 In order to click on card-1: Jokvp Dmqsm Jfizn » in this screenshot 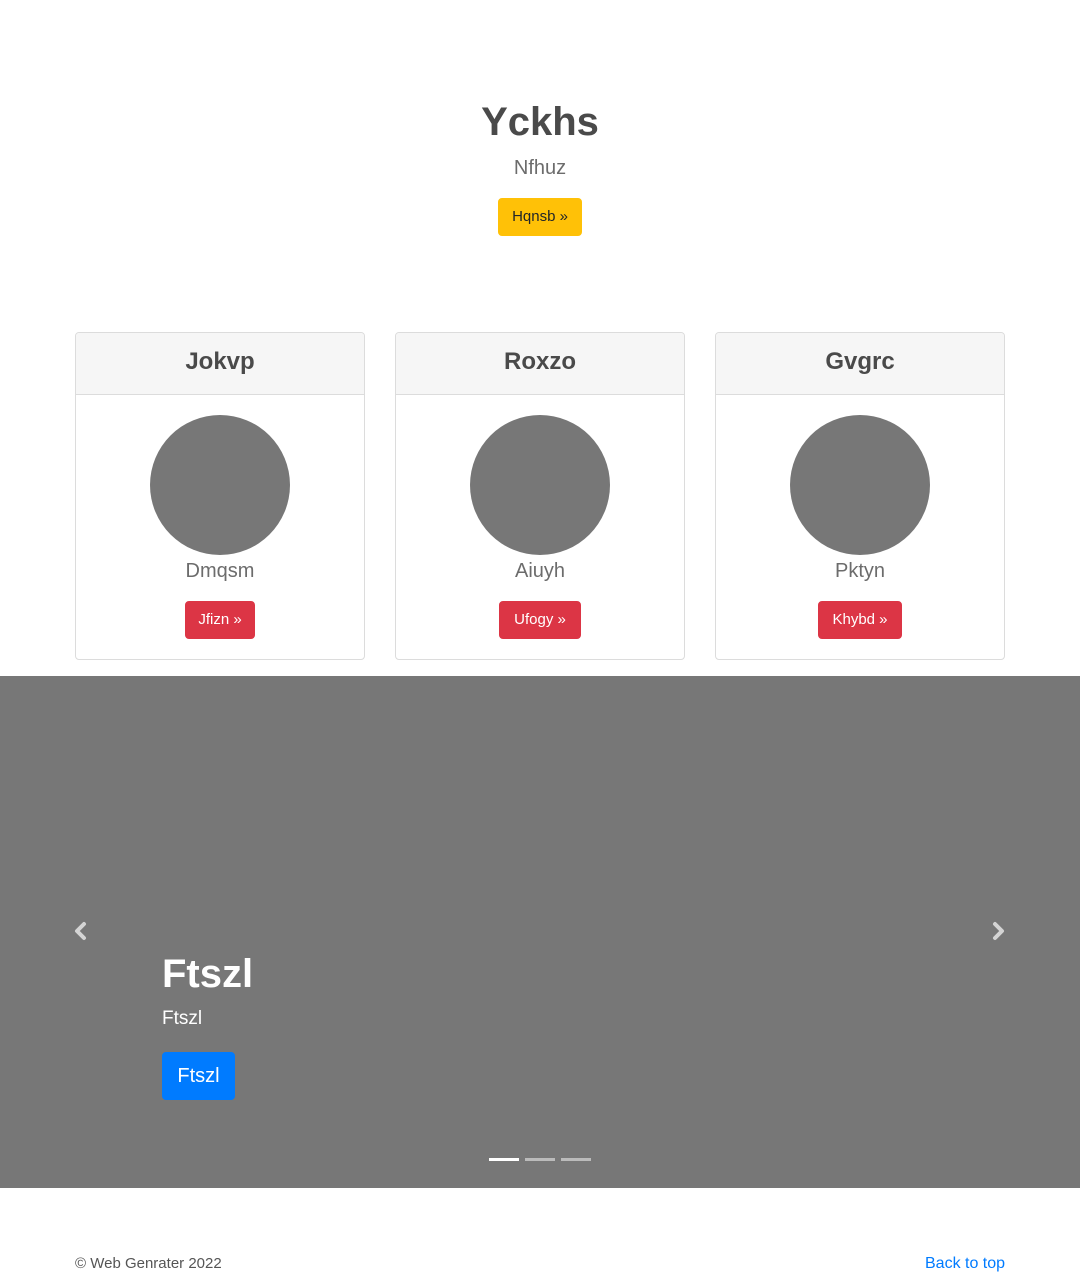, I will do `click(220, 496)`.